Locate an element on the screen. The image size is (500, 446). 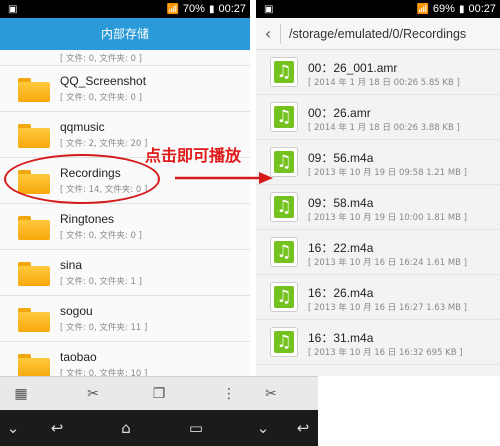
folder-info: [ 文件: 0, 文件夹: 1 ] is located at coordinates (101, 282).